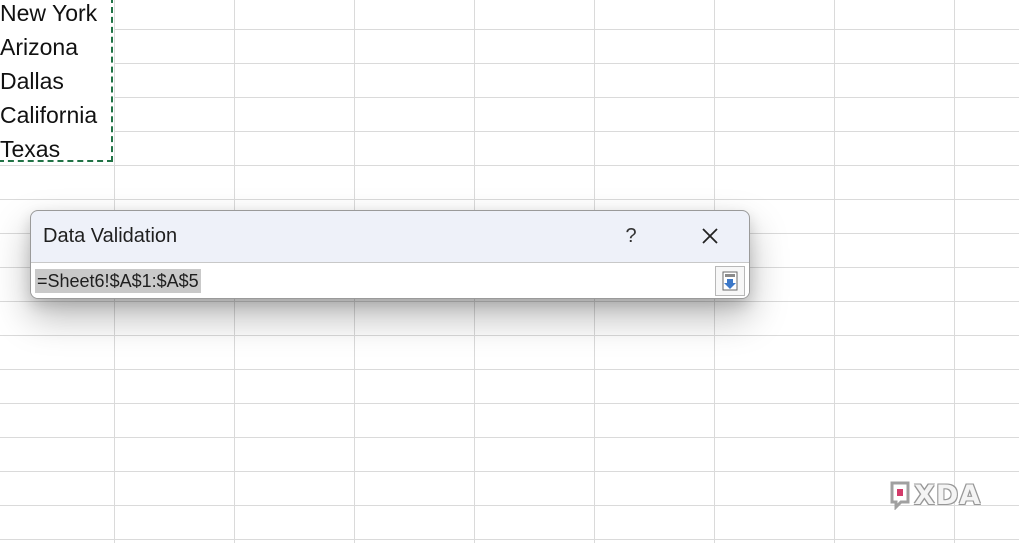  Describe the element at coordinates (631, 236) in the screenshot. I see `help-button: ?` at that location.